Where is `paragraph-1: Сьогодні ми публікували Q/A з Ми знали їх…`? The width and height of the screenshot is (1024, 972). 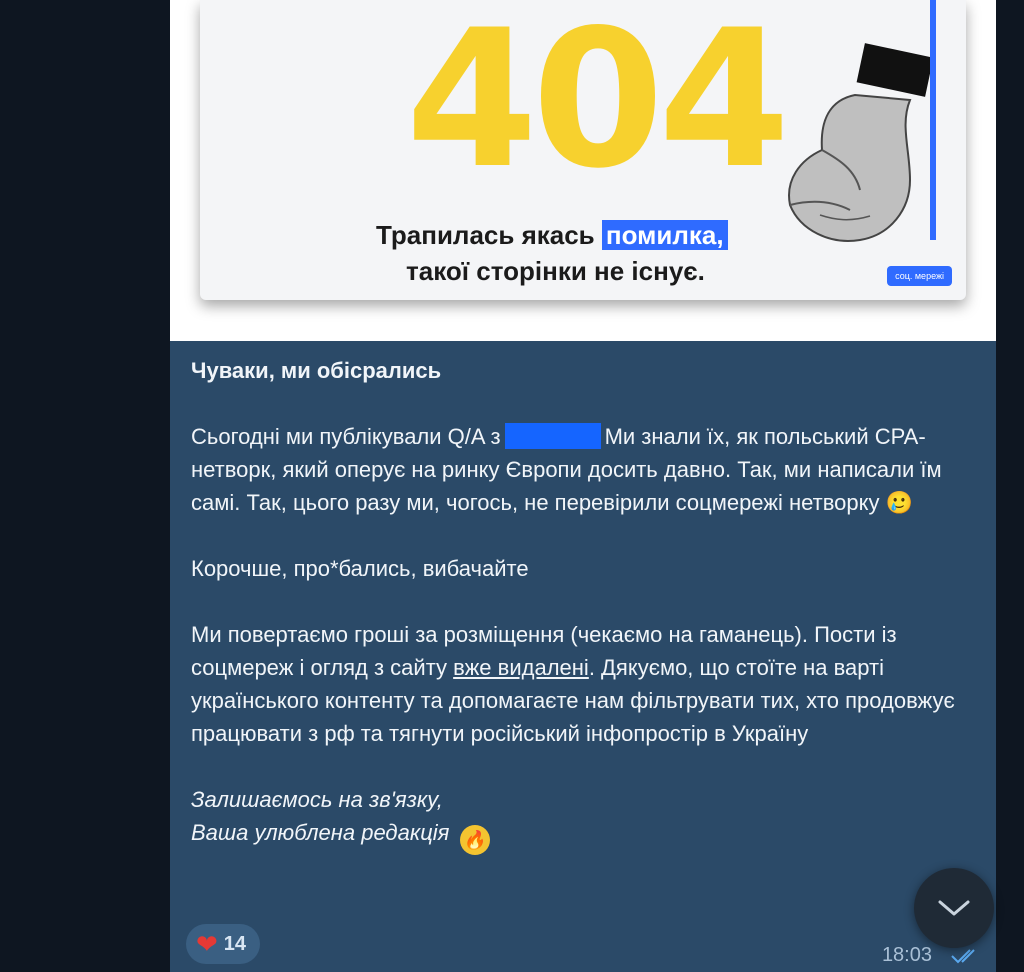 paragraph-1: Сьогодні ми публікували Q/A з Ми знали їх… is located at coordinates (566, 469).